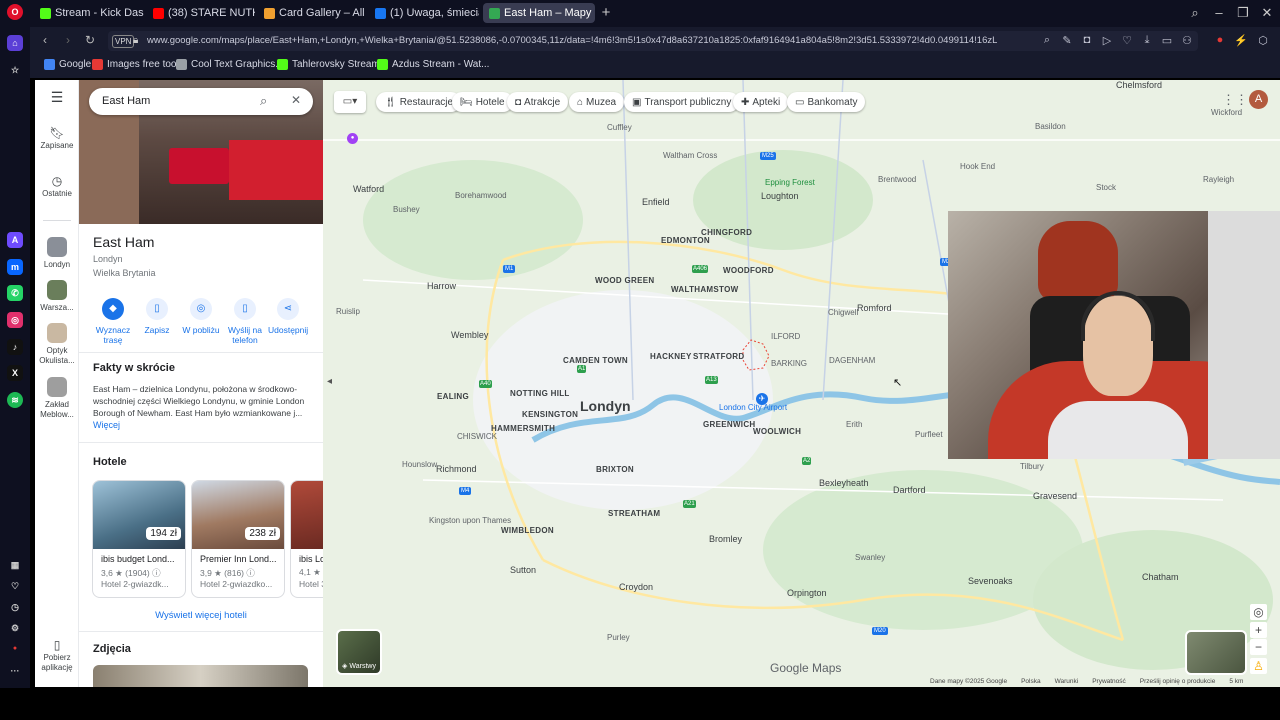  Describe the element at coordinates (123, 41) in the screenshot. I see `vpn-badge: VPN` at that location.